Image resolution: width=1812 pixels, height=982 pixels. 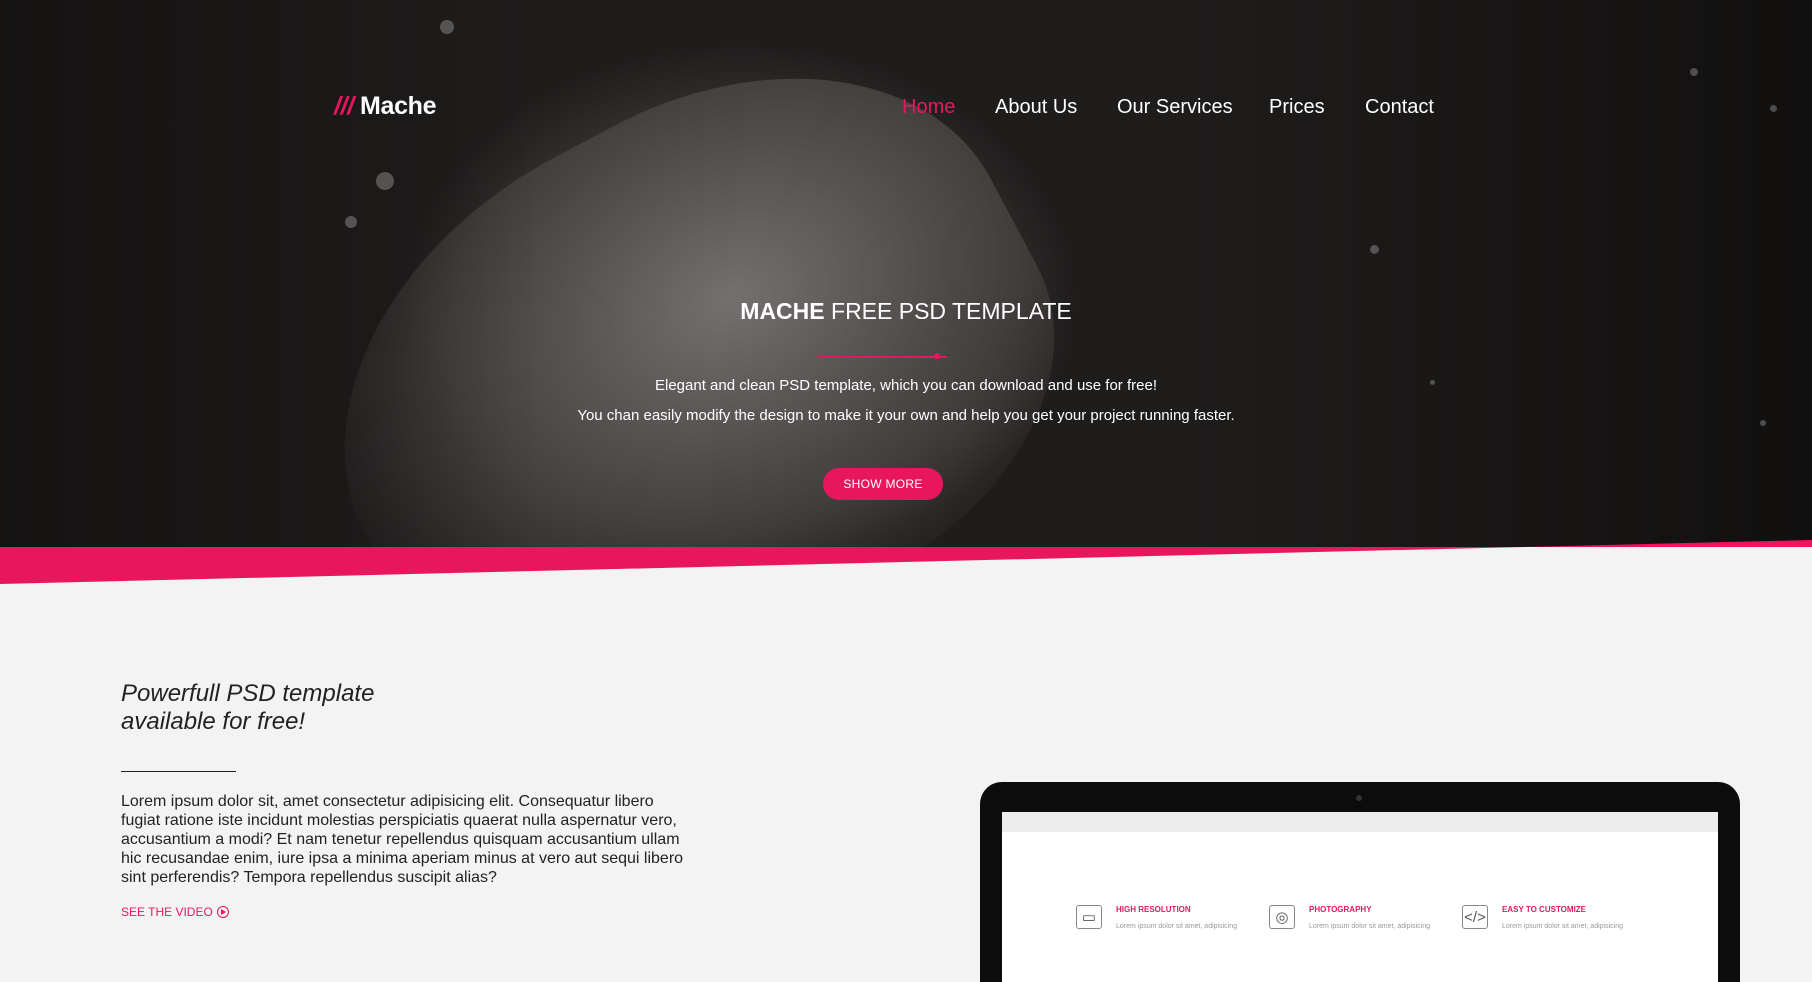 What do you see at coordinates (782, 311) in the screenshot?
I see `hero-title-bold: MACHE` at bounding box center [782, 311].